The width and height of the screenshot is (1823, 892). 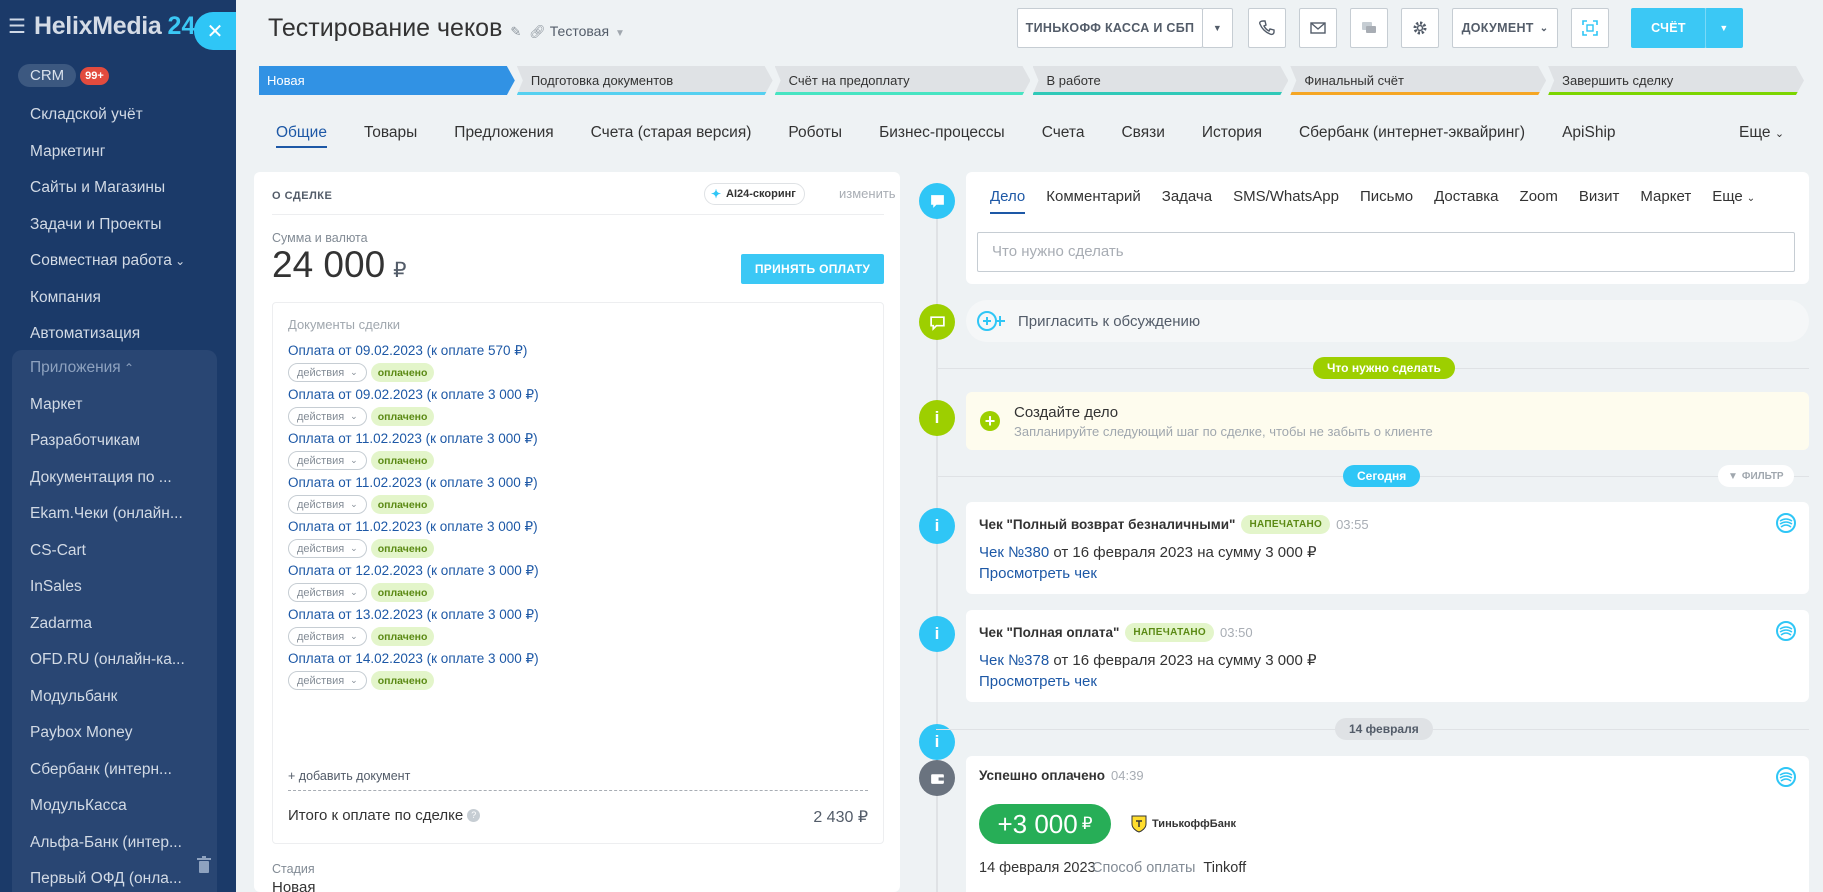 What do you see at coordinates (1599, 200) in the screenshot?
I see `editor-tab: Визит` at bounding box center [1599, 200].